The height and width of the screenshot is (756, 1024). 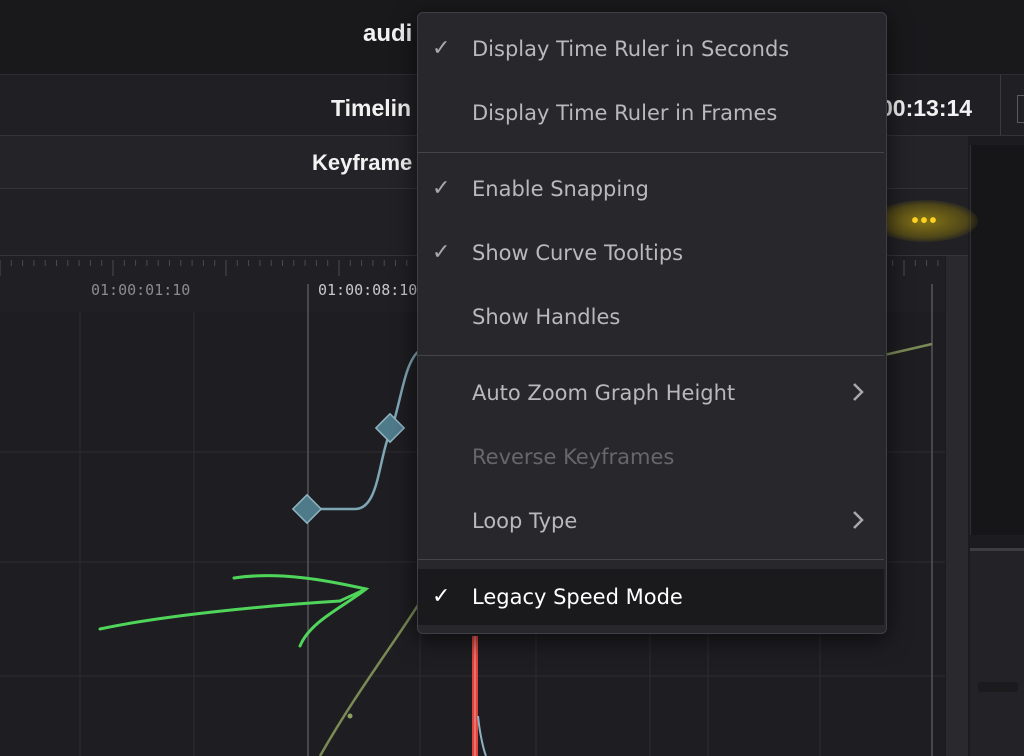 What do you see at coordinates (573, 457) in the screenshot?
I see `menu-item-label: Reverse Keyframes` at bounding box center [573, 457].